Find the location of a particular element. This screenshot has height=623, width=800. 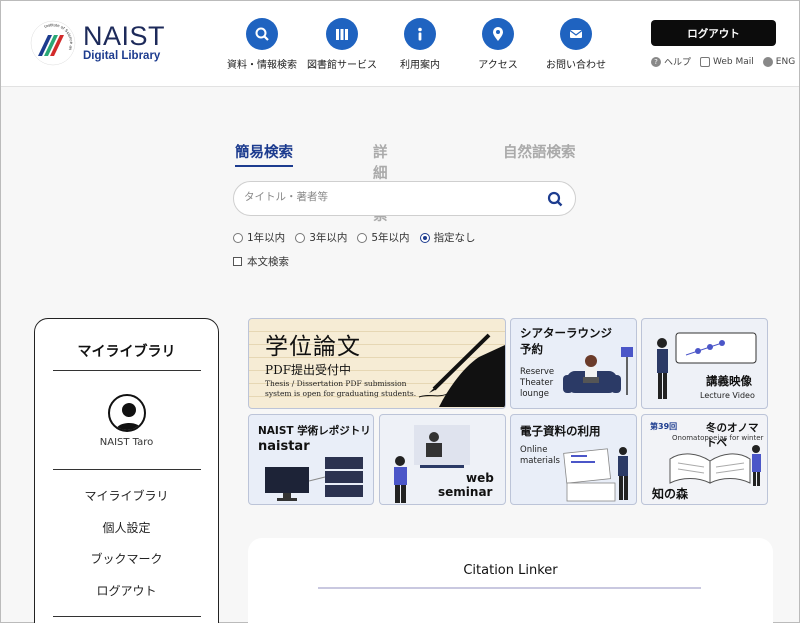

nav-services: 図書館サービス is located at coordinates (342, 44).